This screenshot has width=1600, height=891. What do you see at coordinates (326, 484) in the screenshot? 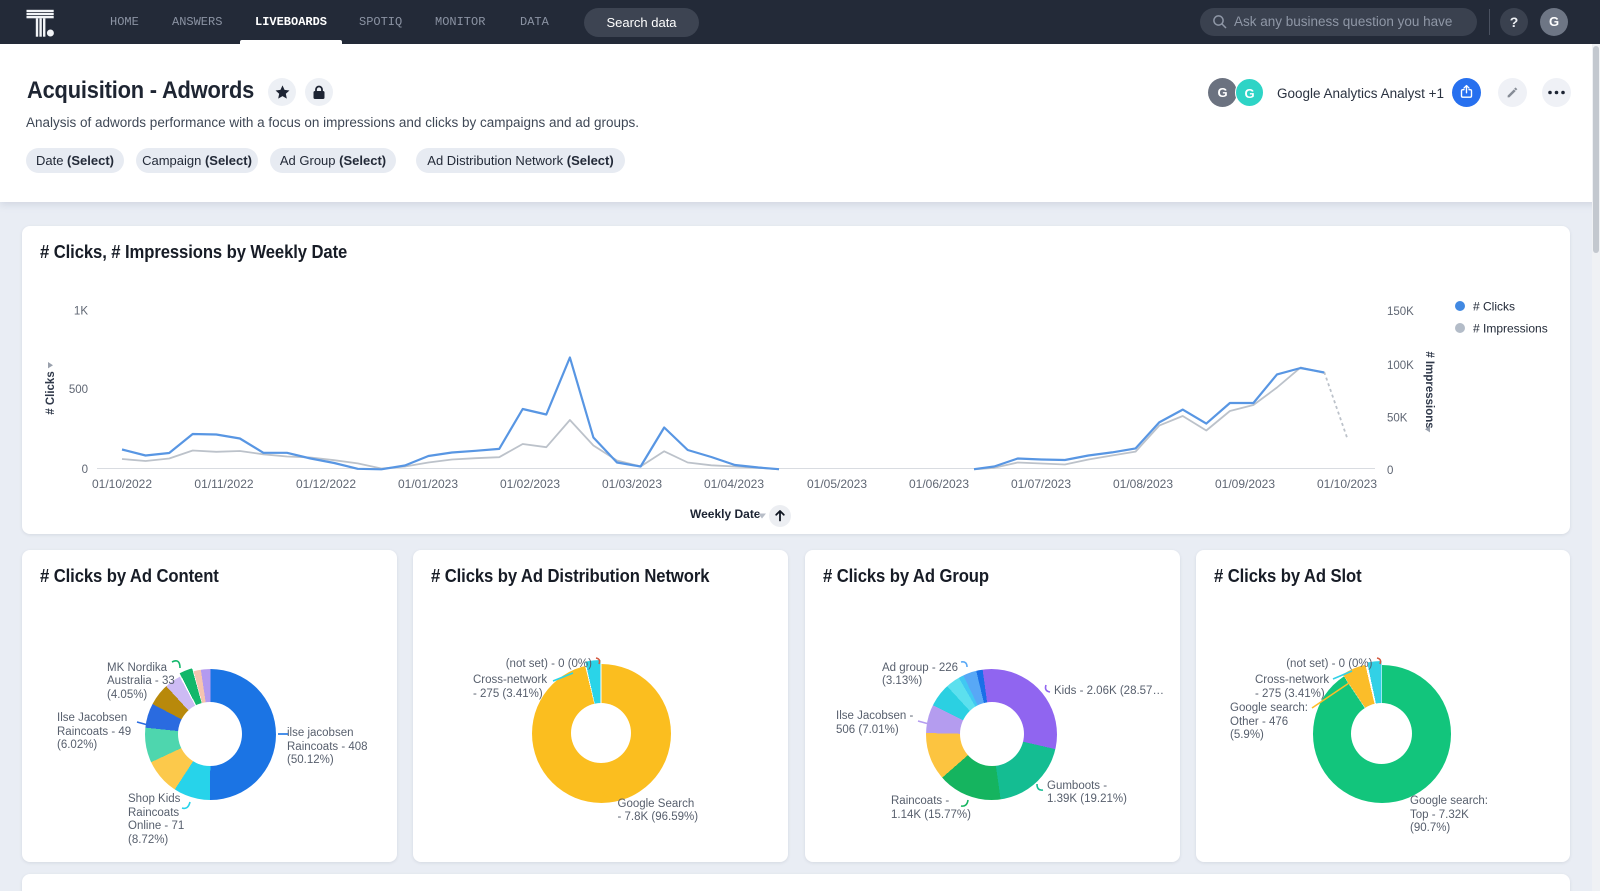
I see `svg-text: 01/12/2022` at bounding box center [326, 484].